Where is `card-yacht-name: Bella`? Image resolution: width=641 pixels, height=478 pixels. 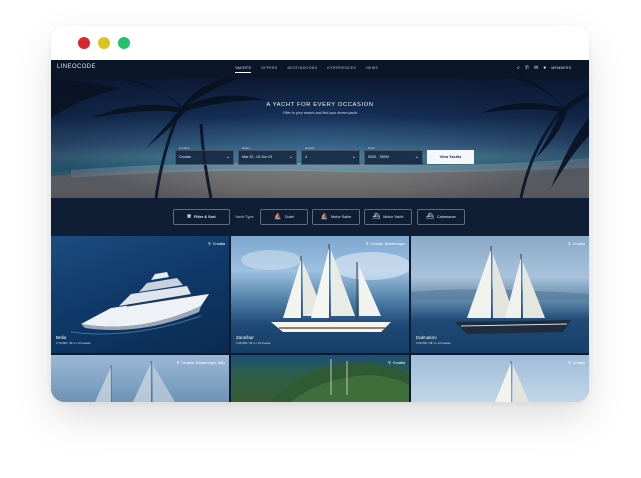
card-yacht-name: Bella is located at coordinates (61, 337).